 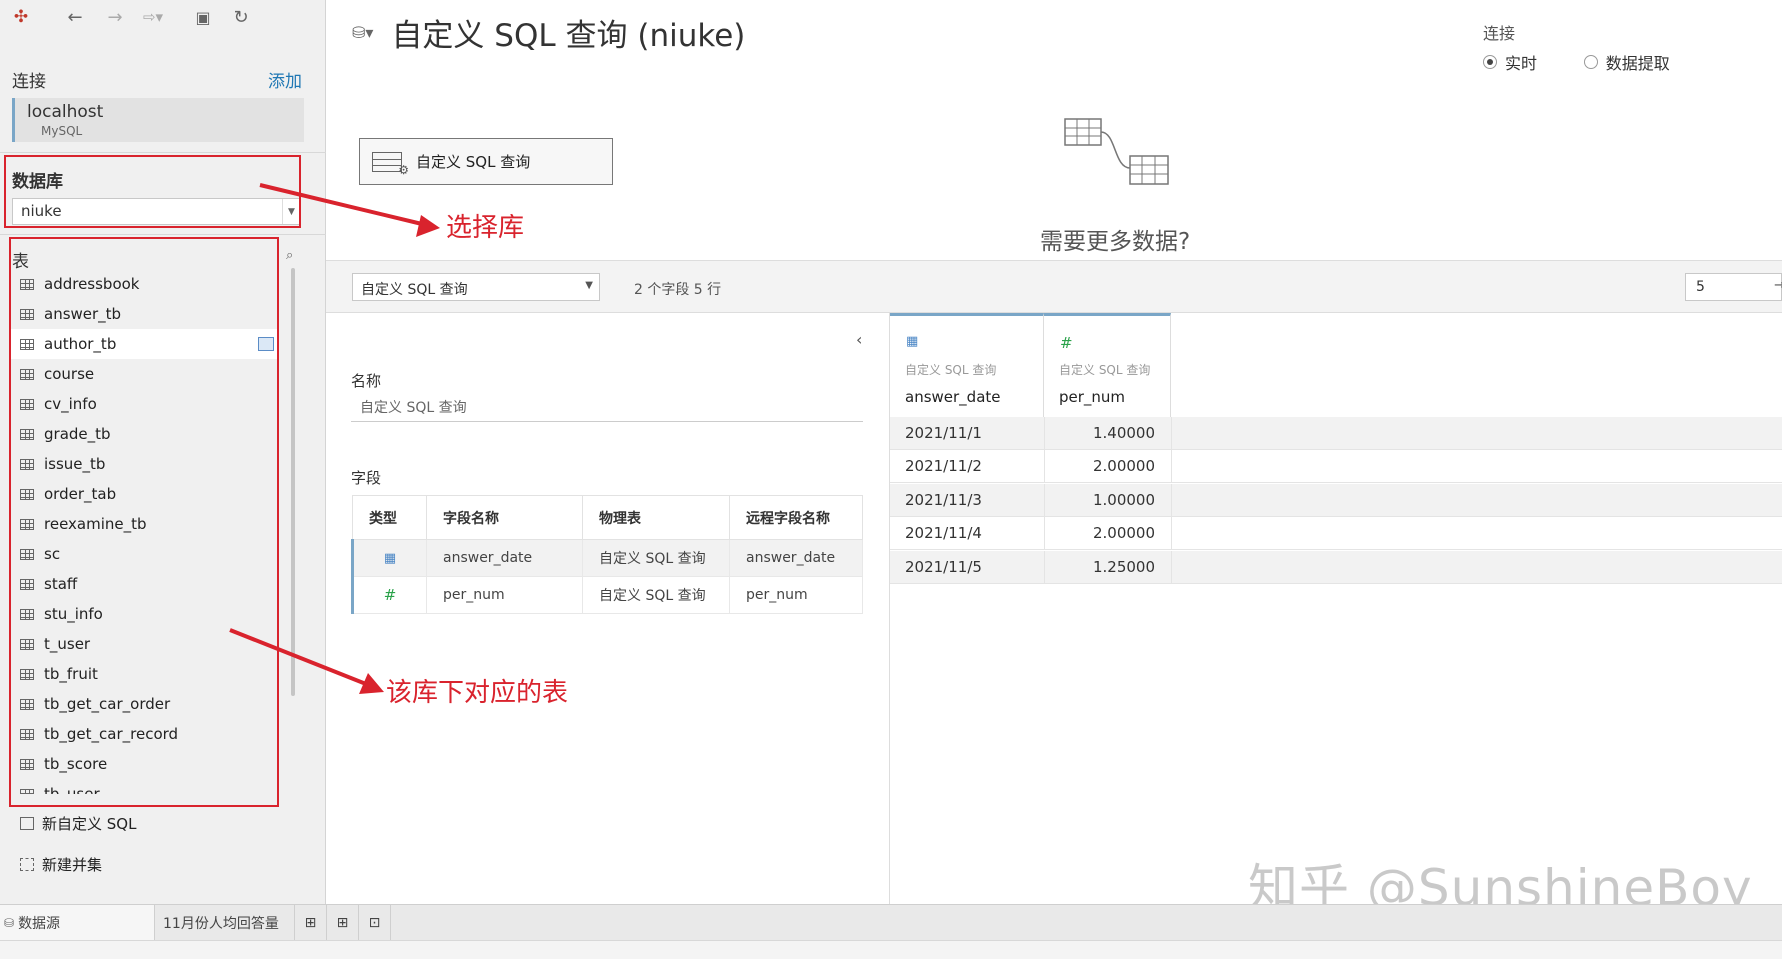 I want to click on grid-cell: 2021/11/2, so click(x=943, y=466).